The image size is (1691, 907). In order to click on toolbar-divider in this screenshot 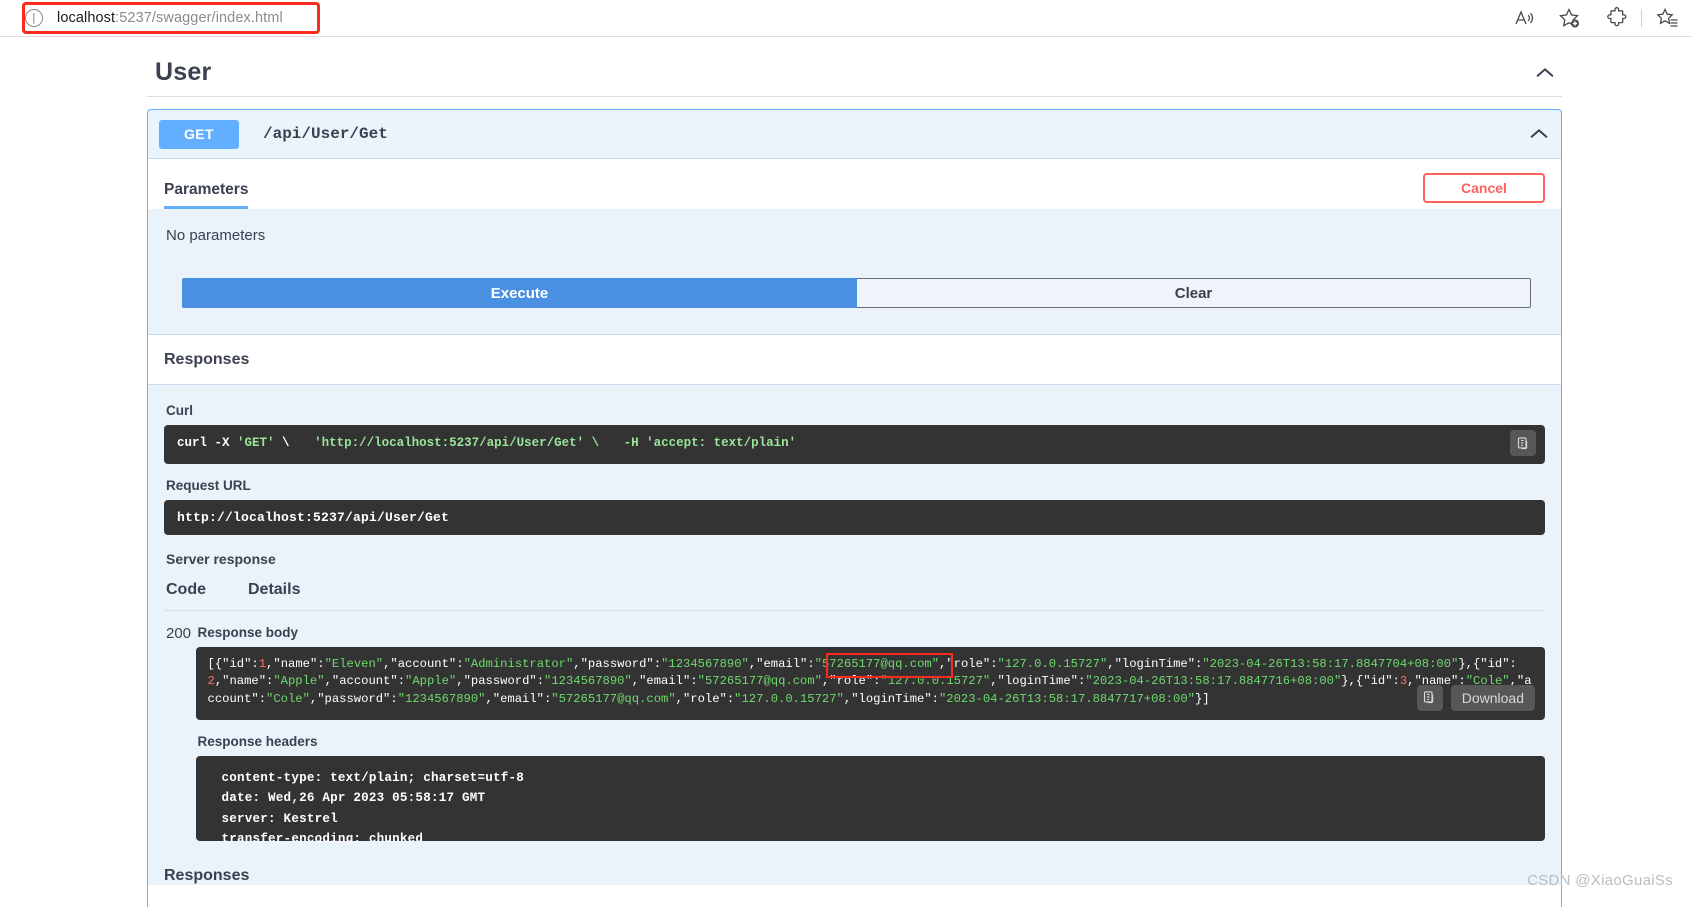, I will do `click(1641, 18)`.